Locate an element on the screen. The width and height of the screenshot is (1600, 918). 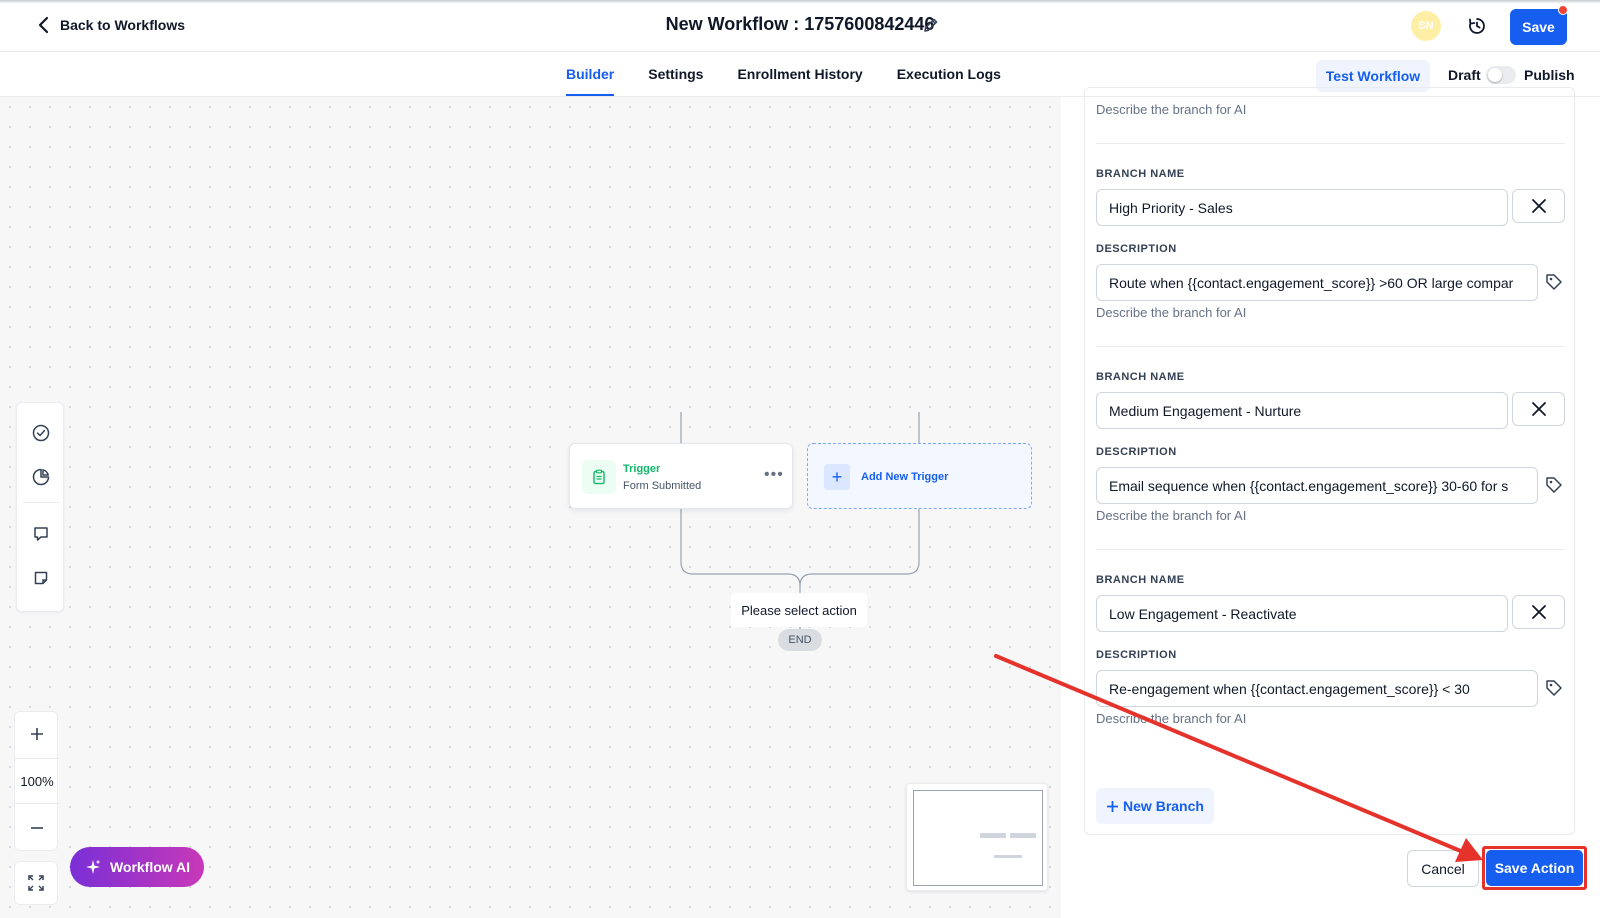
tab-execution-logs: Execution Logs is located at coordinates (949, 74).